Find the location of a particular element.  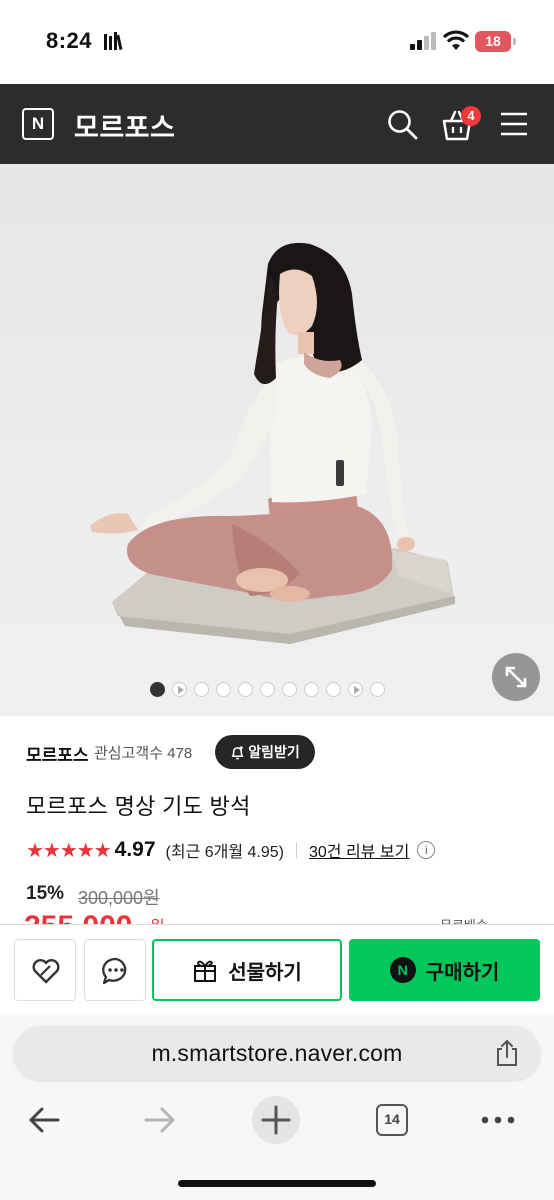

rating-row: ★★★★★ 4.97 (최근 6개월 4.95) 30건 리뷰 보기 i is located at coordinates (231, 850).